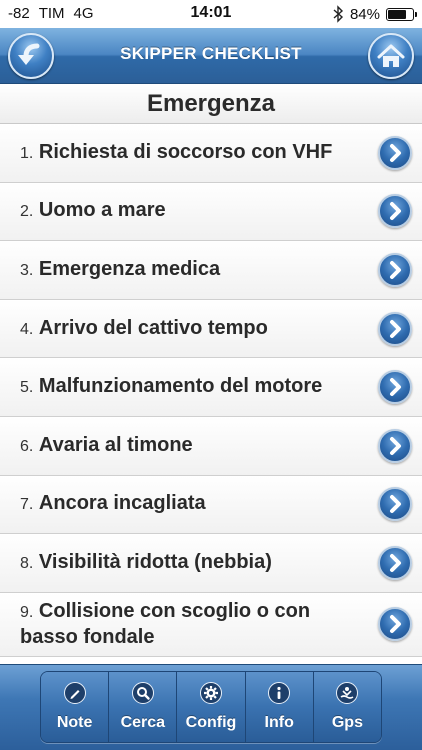 This screenshot has height=750, width=422. I want to click on tab-label: Cerca, so click(143, 722).